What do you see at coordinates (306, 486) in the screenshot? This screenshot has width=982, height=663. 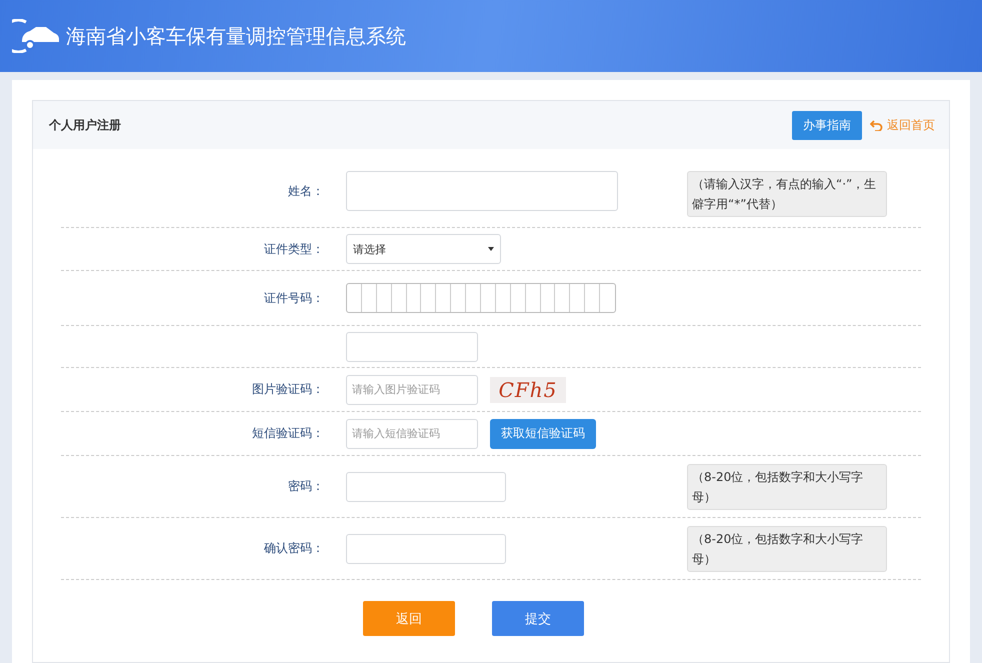 I see `field-label: 密码：` at bounding box center [306, 486].